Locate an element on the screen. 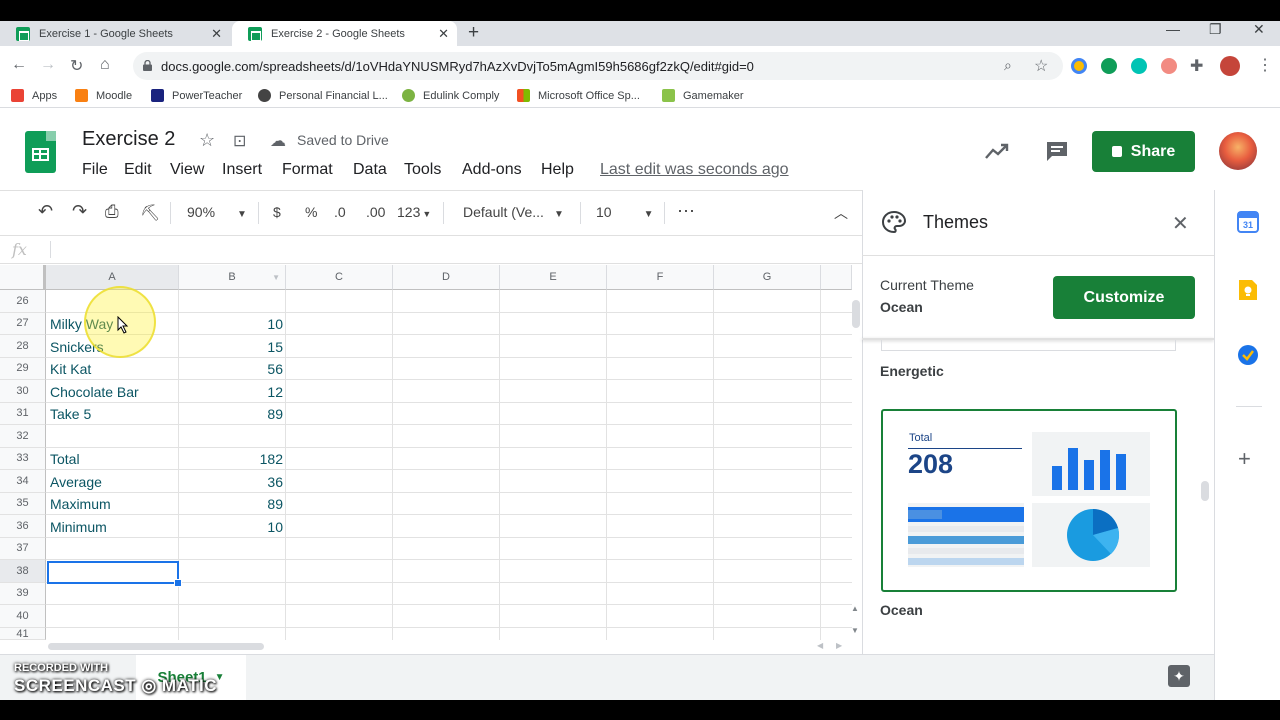 The height and width of the screenshot is (720, 1280). cell-b36: 10 is located at coordinates (231, 527).